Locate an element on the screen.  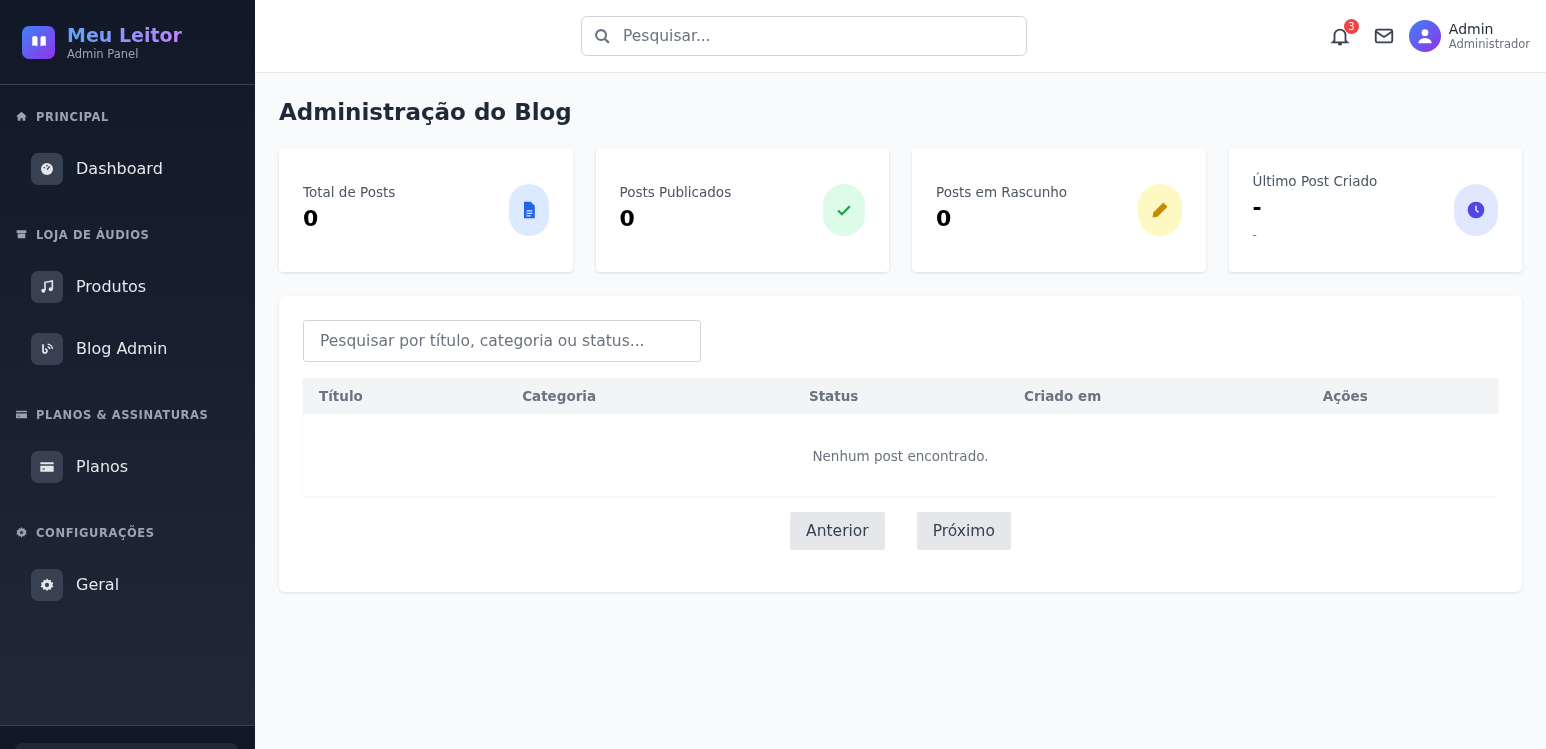
column-header: Título is located at coordinates (405, 396).